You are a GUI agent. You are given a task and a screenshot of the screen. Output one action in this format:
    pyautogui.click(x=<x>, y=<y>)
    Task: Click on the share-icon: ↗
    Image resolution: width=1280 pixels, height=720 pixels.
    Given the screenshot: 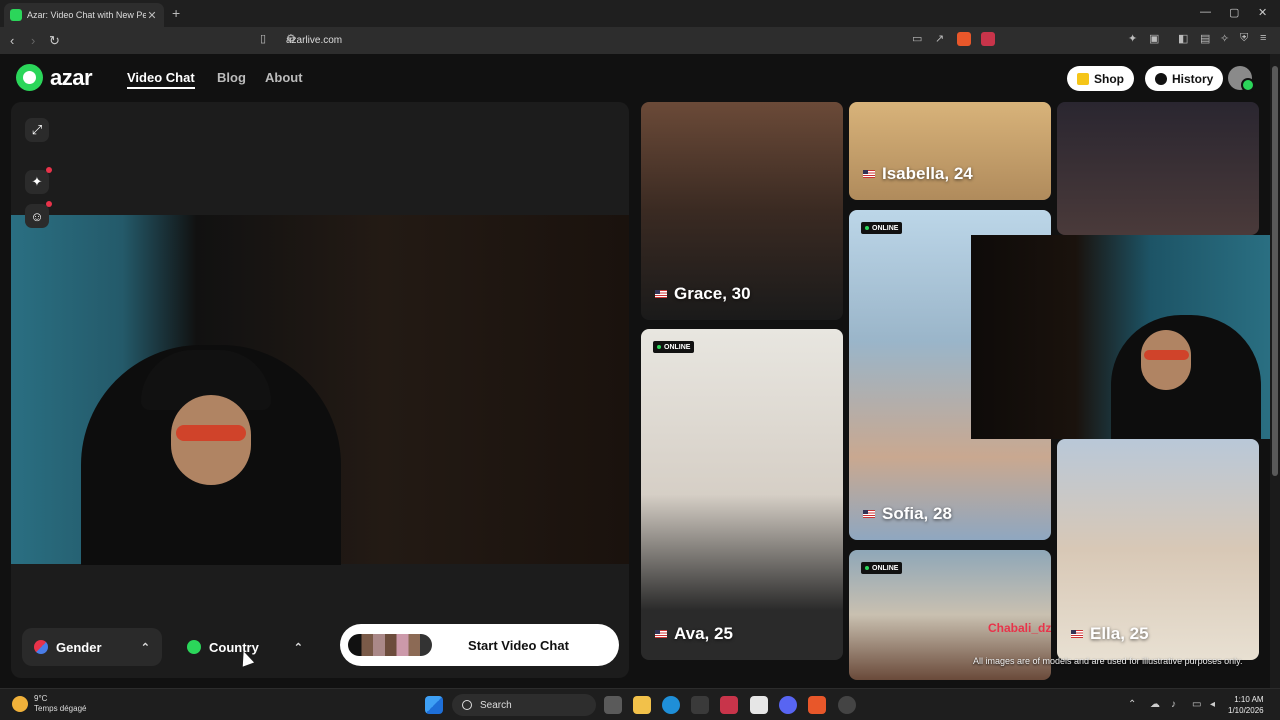 What is the action you would take?
    pyautogui.click(x=939, y=38)
    